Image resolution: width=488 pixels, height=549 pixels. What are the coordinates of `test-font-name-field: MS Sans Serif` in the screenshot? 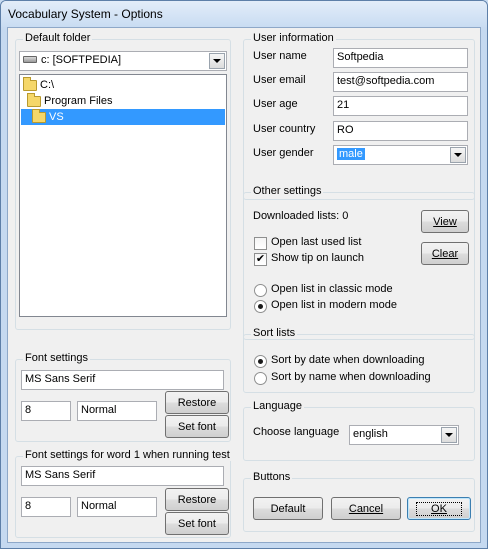 It's located at (122, 476).